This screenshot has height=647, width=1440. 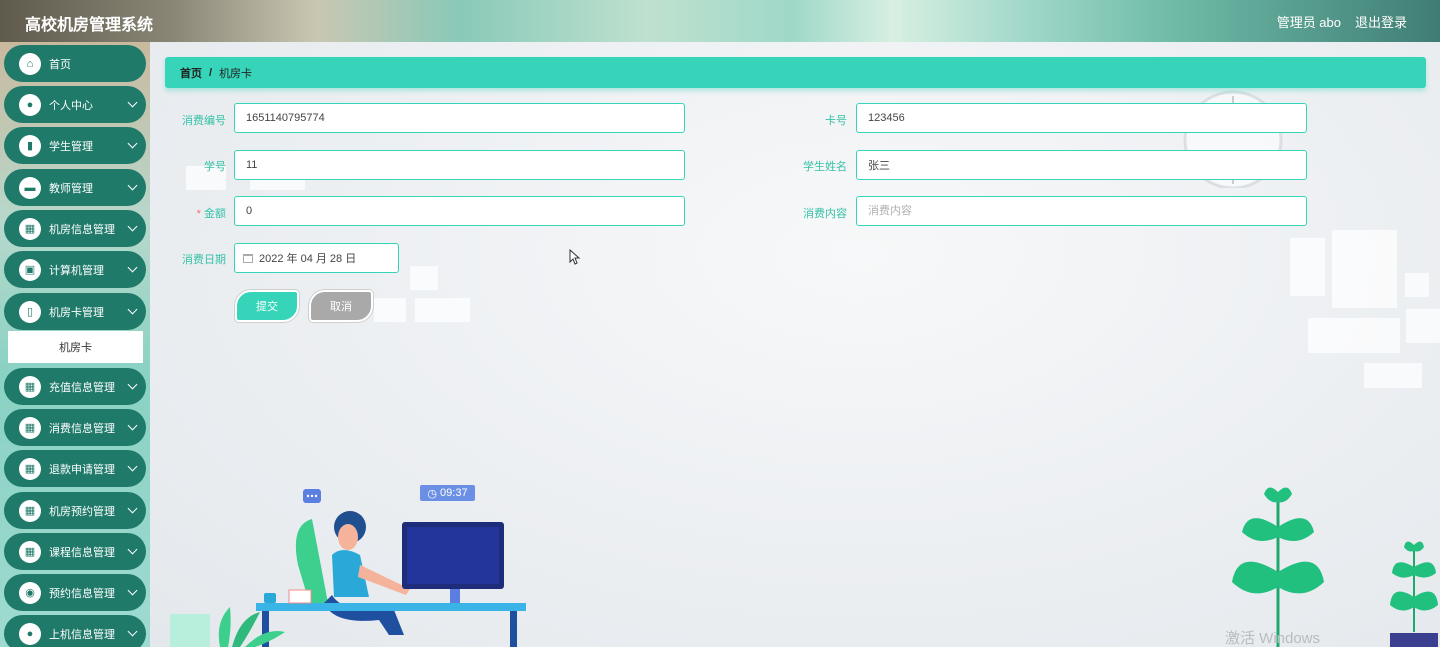 I want to click on amount-input, so click(x=459, y=211).